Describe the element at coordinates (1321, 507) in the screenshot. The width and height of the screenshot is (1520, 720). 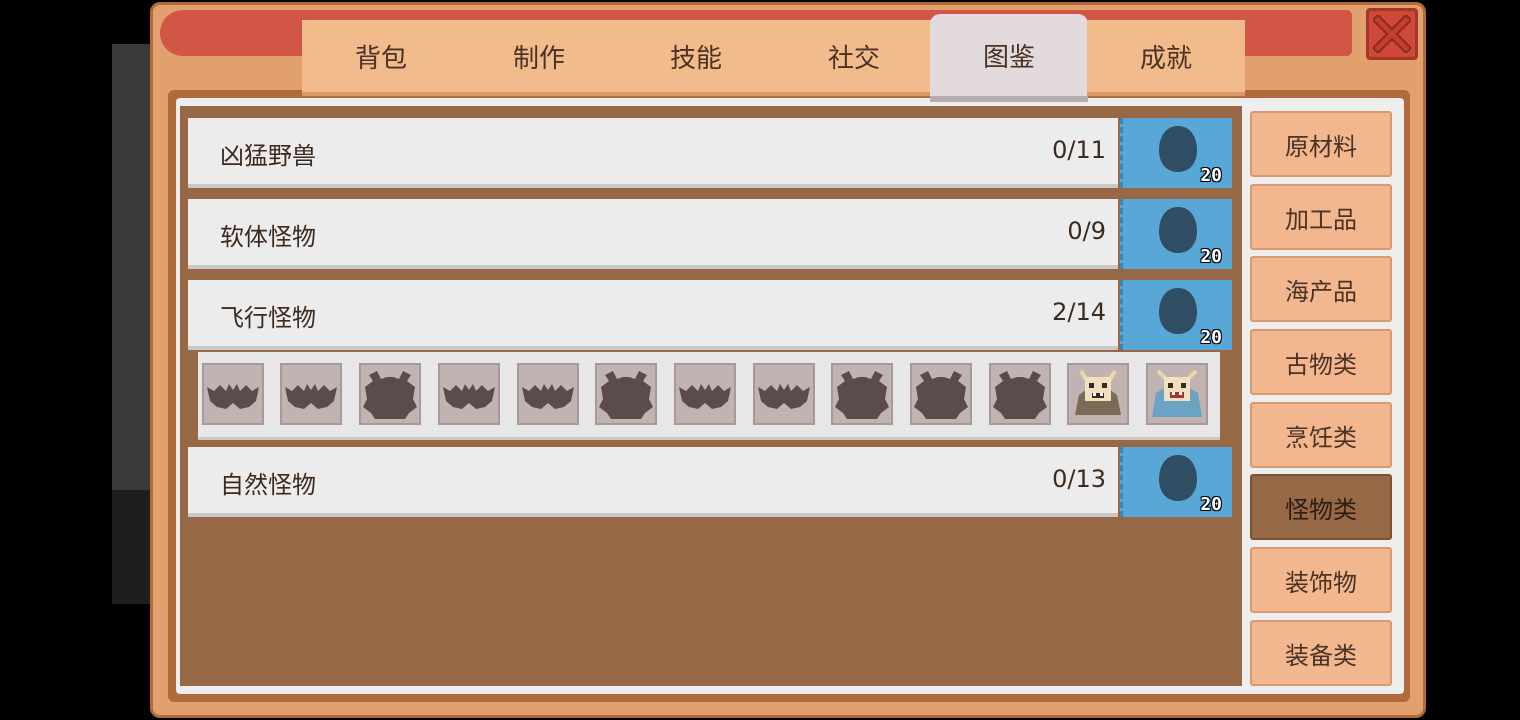
I see `sidebar-item-monsters: 怪物类` at that location.